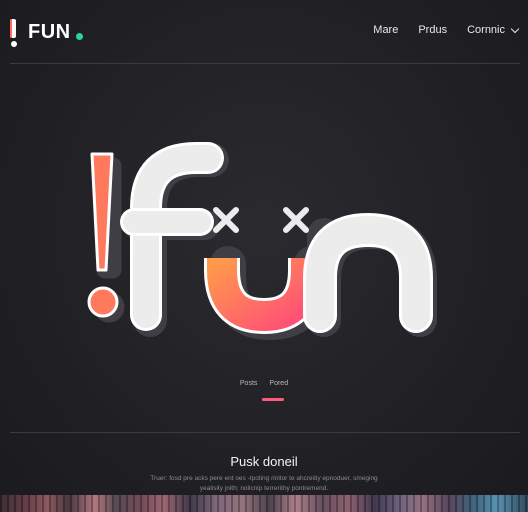 This screenshot has width=528, height=512. I want to click on nav-item-cornnic: Cornnic, so click(493, 30).